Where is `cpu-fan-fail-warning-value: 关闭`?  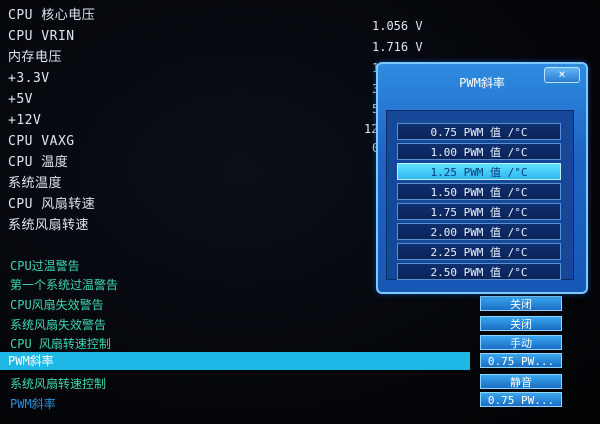
cpu-fan-fail-warning-value: 关闭 is located at coordinates (521, 303).